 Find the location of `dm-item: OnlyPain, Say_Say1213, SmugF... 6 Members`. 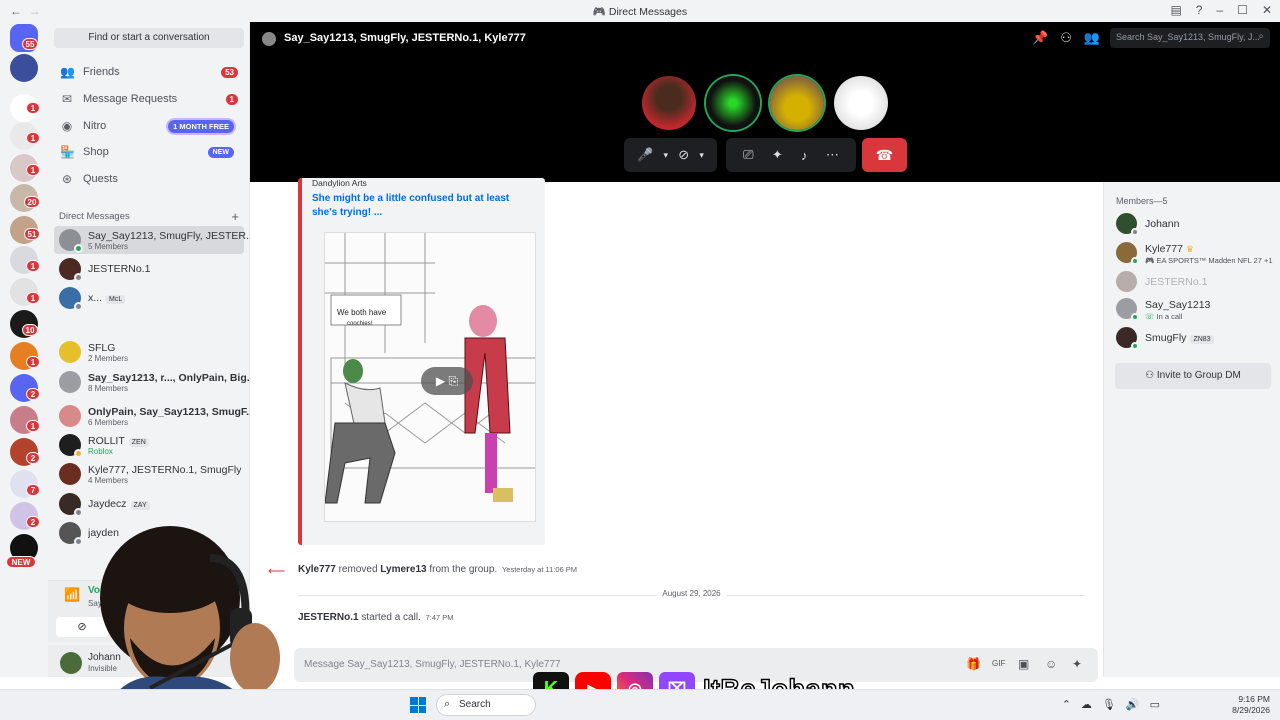

dm-item: OnlyPain, Say_Say1213, SmugF... 6 Members is located at coordinates (154, 416).